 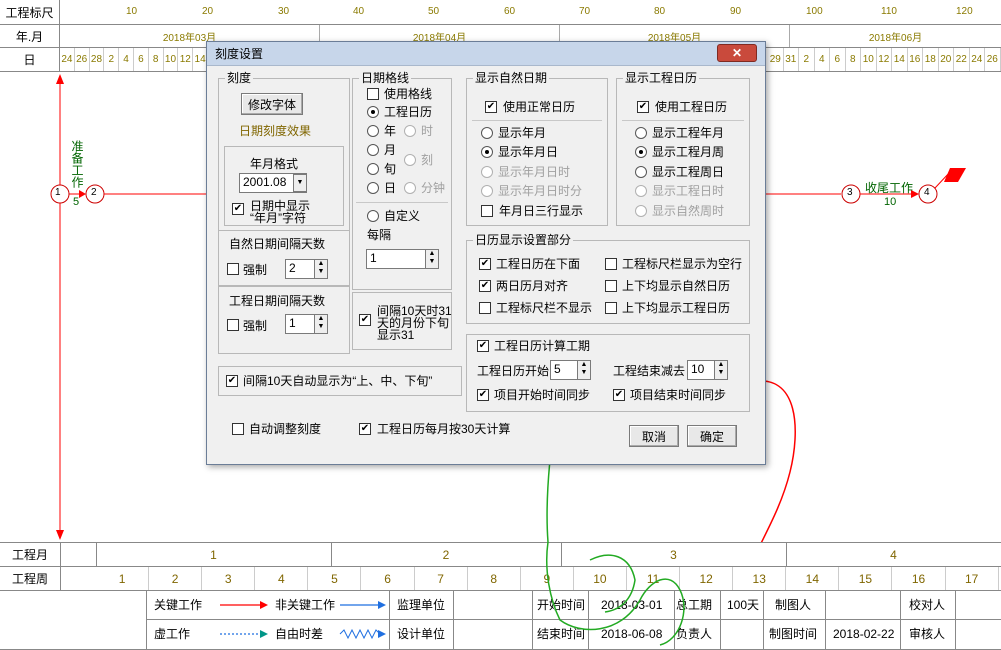 I want to click on natural-force-label: 强制, so click(x=255, y=270).